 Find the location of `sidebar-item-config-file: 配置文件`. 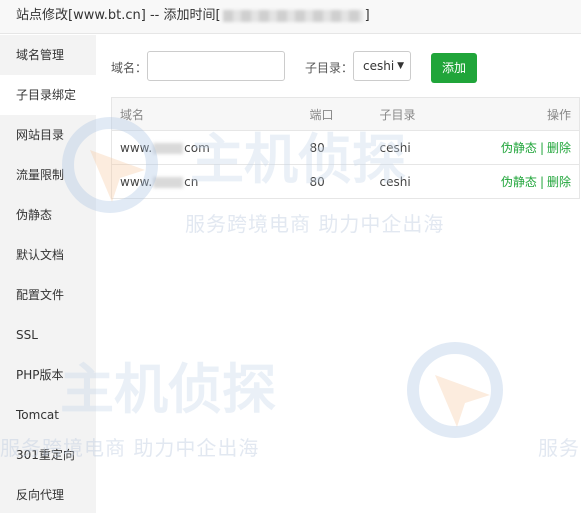

sidebar-item-config-file: 配置文件 is located at coordinates (48, 295).